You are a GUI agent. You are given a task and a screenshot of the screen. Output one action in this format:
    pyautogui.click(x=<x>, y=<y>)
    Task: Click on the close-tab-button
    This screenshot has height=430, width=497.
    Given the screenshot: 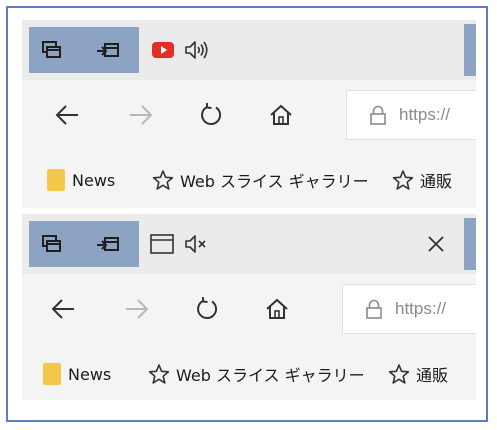 What is the action you would take?
    pyautogui.click(x=436, y=244)
    